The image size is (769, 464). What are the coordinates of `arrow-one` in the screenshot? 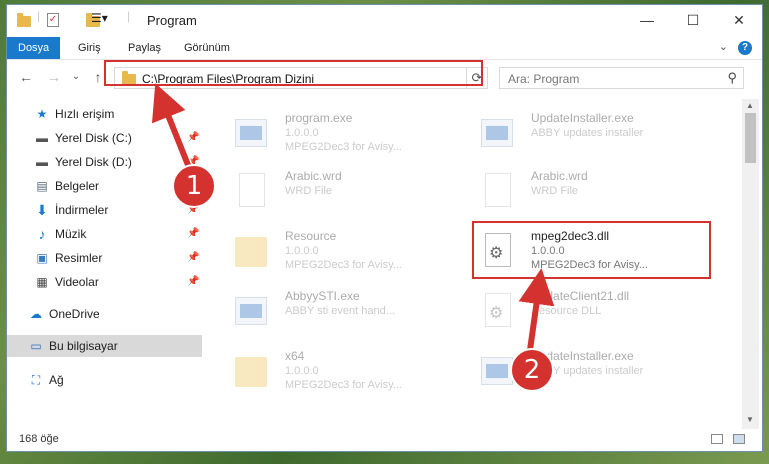 It's located at (172, 127).